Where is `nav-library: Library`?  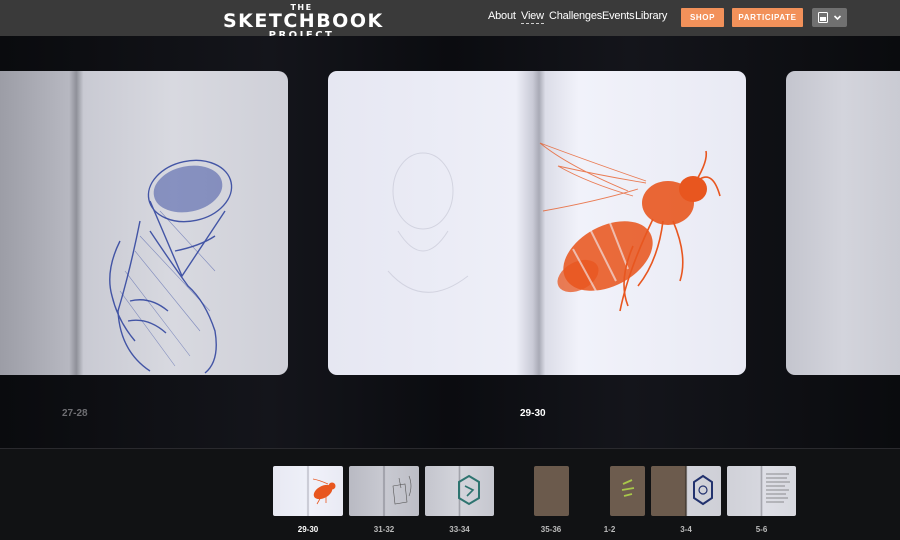 nav-library: Library is located at coordinates (651, 16).